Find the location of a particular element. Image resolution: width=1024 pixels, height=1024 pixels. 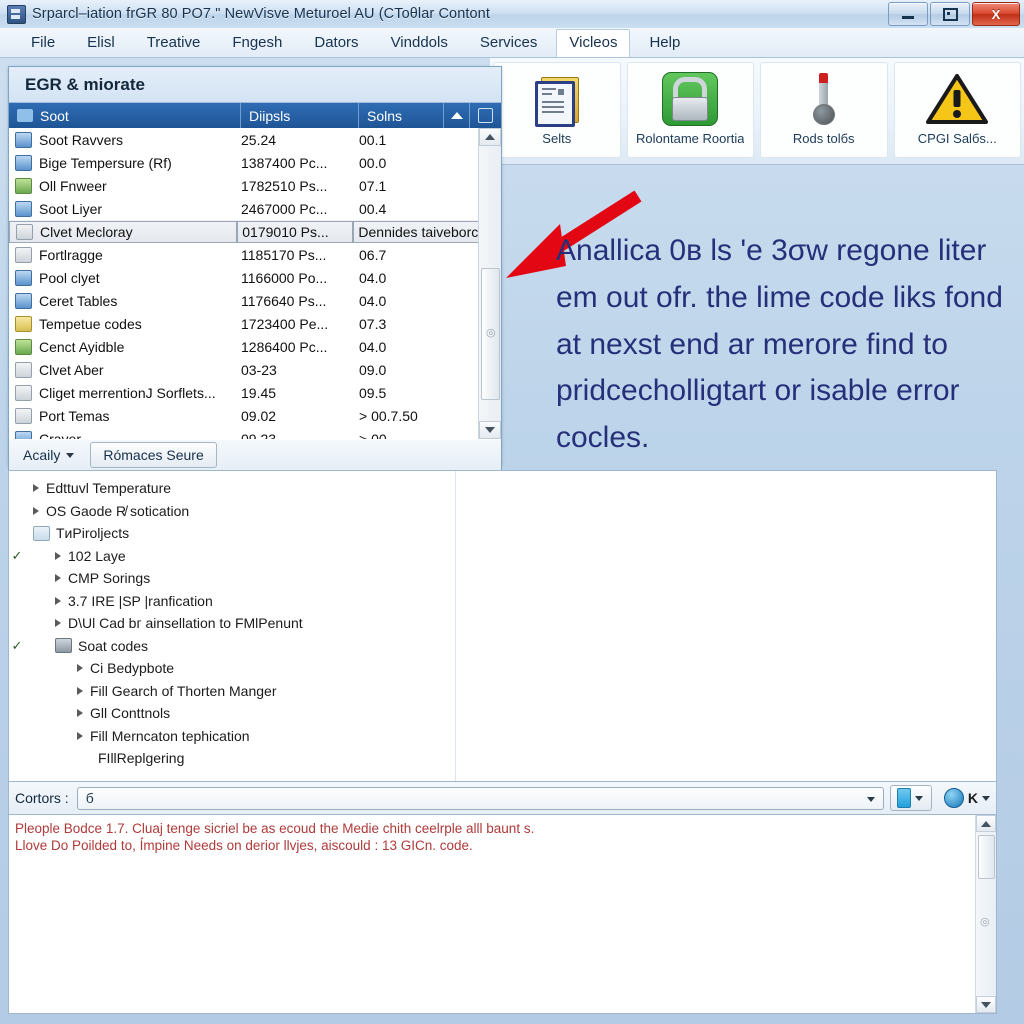

tree-node: Edttuvl Temperature is located at coordinates (502, 488).